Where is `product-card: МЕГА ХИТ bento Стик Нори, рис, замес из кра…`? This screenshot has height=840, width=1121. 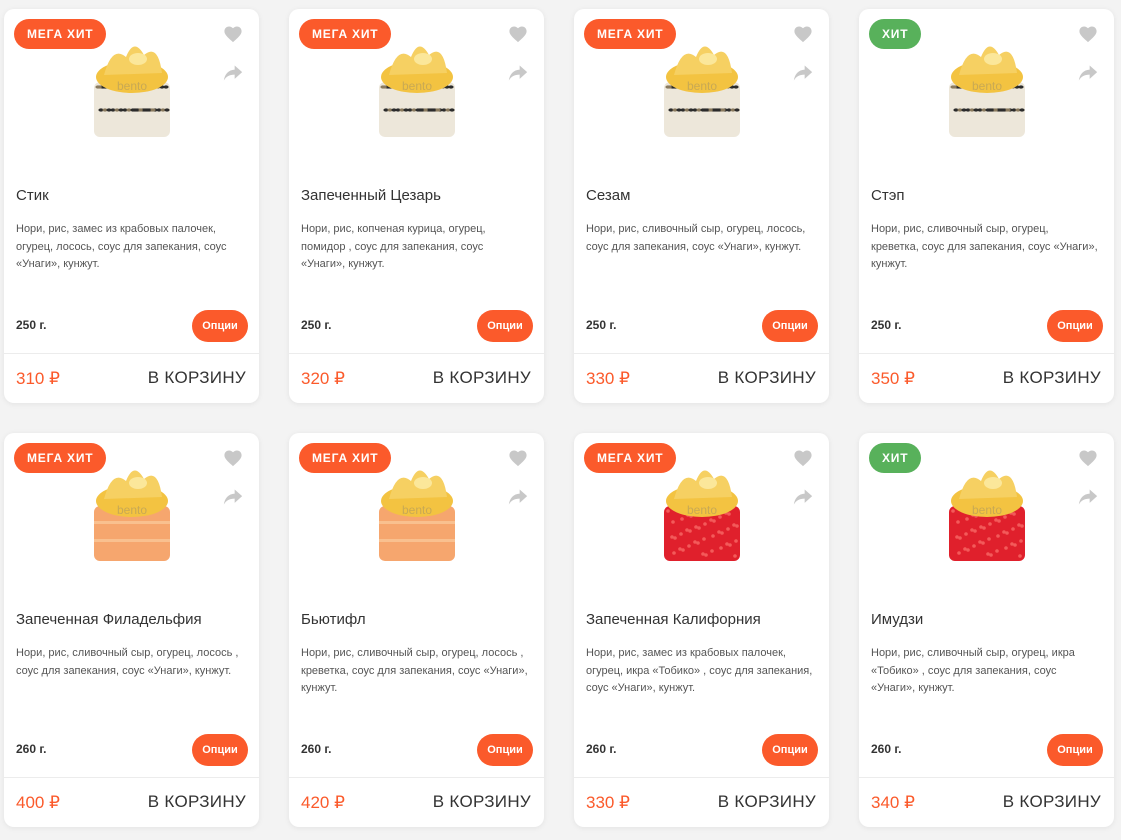
product-card: МЕГА ХИТ bento Стик Нори, рис, замес из кра… is located at coordinates (131, 206).